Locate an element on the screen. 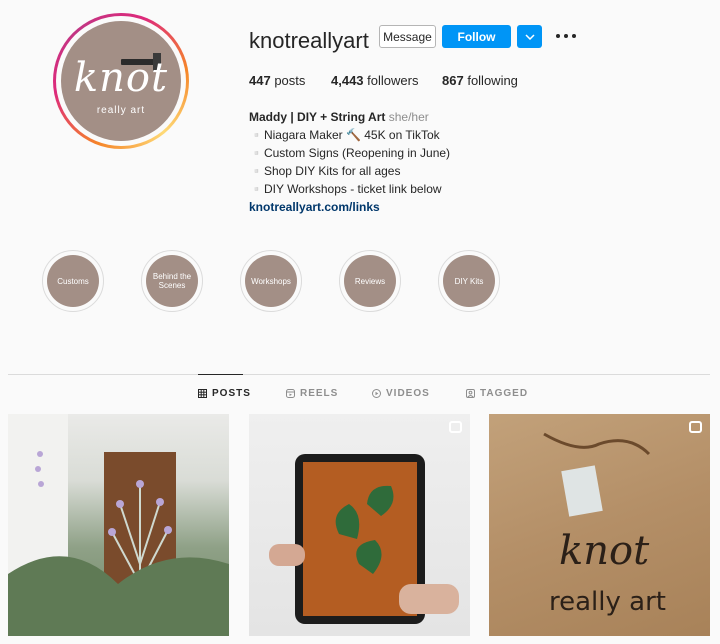 The image size is (720, 644). highlight-label: Workshops is located at coordinates (271, 281).